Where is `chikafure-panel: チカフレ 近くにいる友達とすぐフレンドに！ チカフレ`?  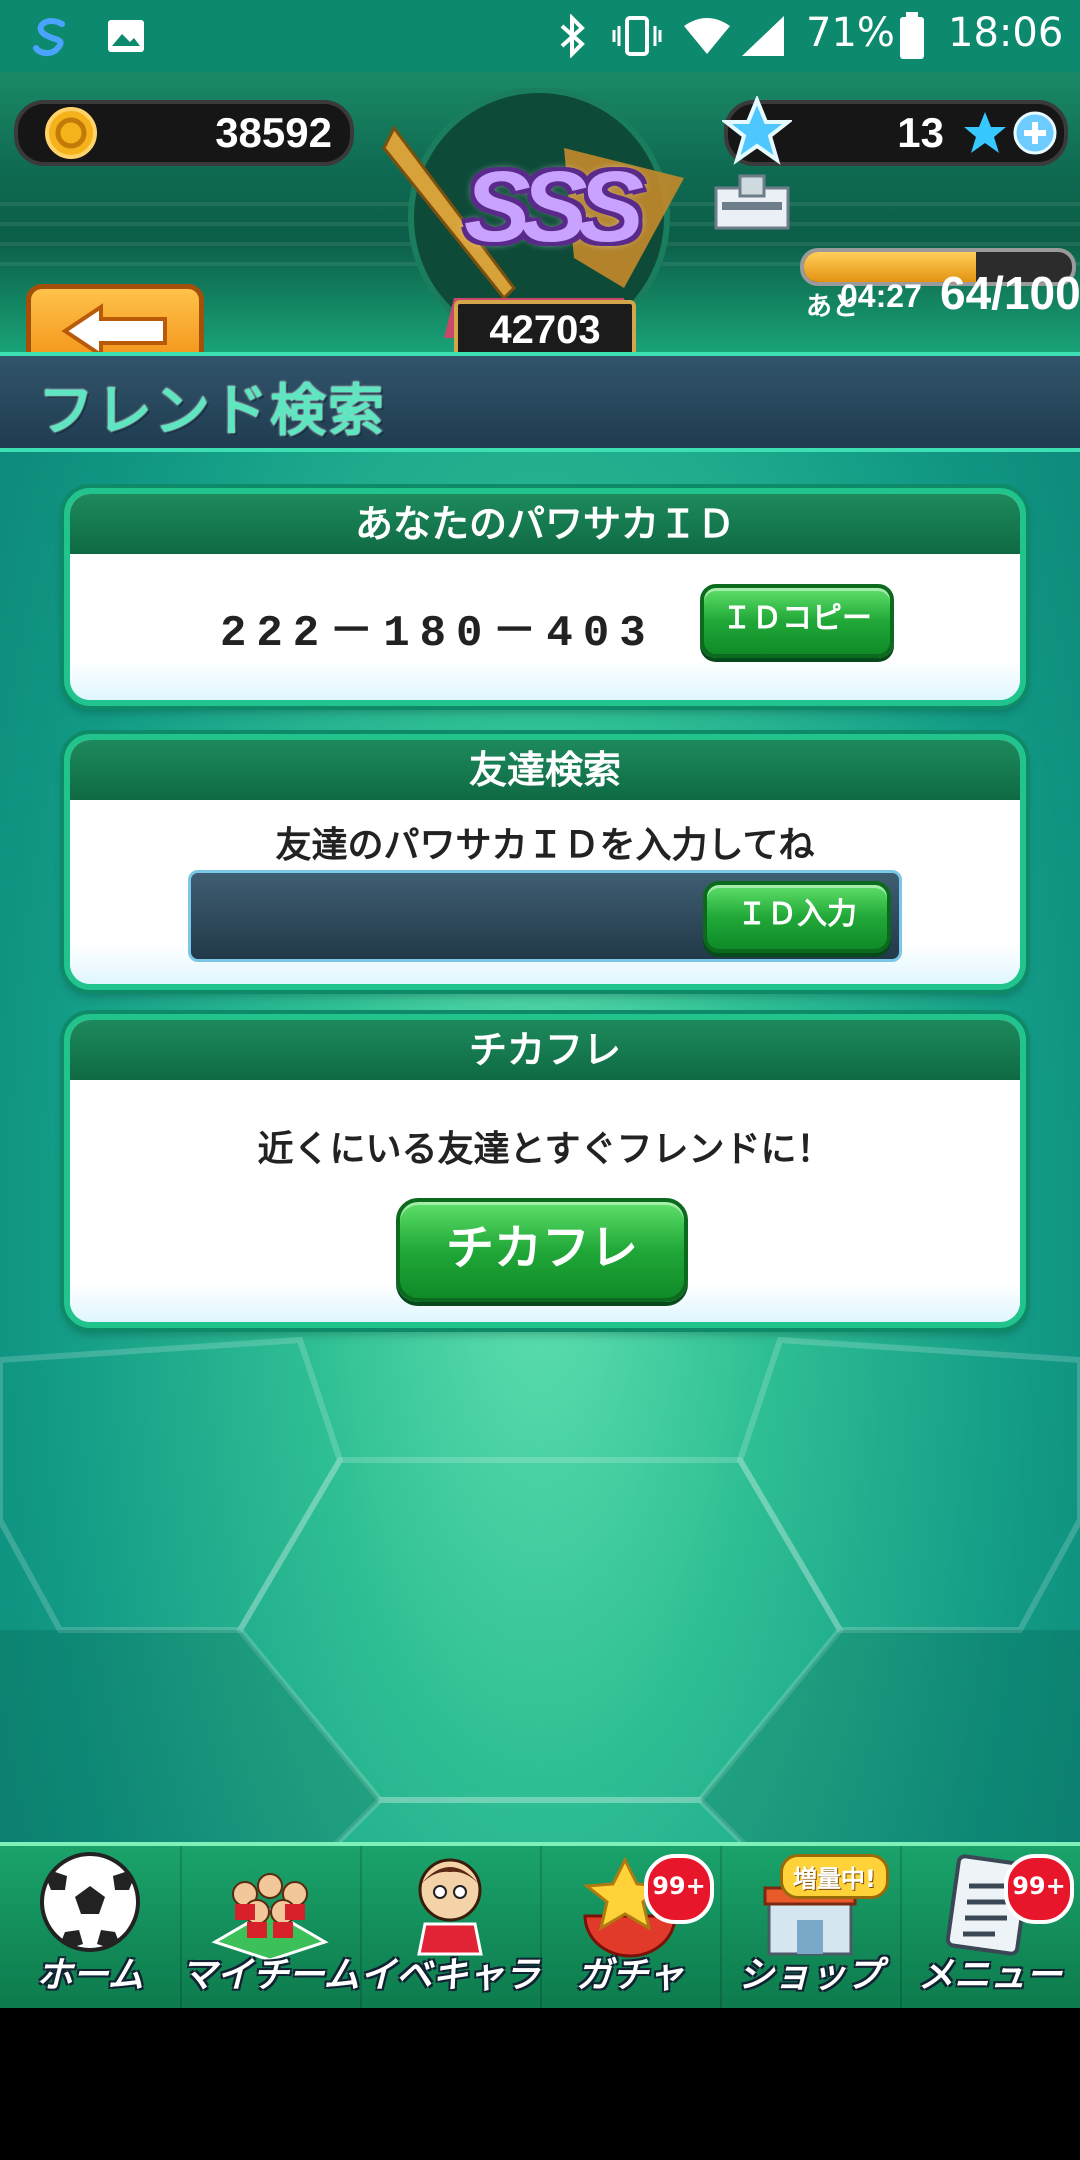 chikafure-panel: チカフレ 近くにいる友達とすぐフレンドに！ チカフレ is located at coordinates (545, 1171).